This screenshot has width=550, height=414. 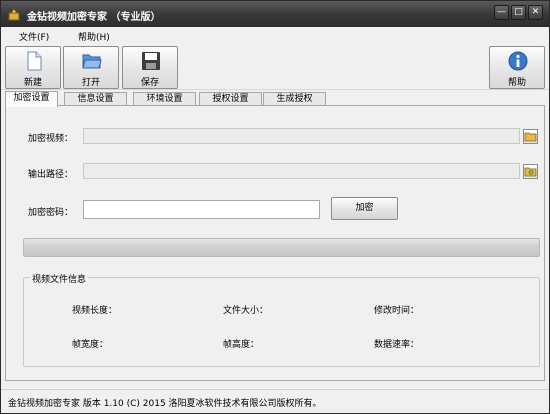 What do you see at coordinates (275, 14) in the screenshot?
I see `title-bar: 金钻视频加密专家 （专业版） — □ ✕` at bounding box center [275, 14].